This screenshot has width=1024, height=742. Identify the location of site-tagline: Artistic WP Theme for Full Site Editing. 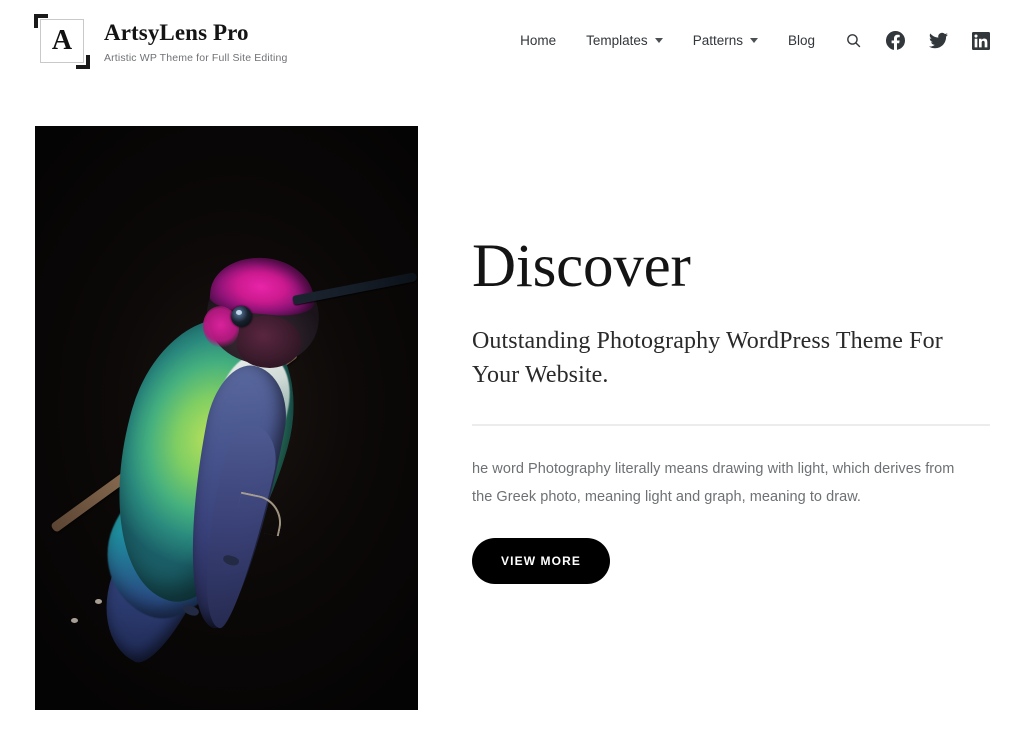
(196, 58).